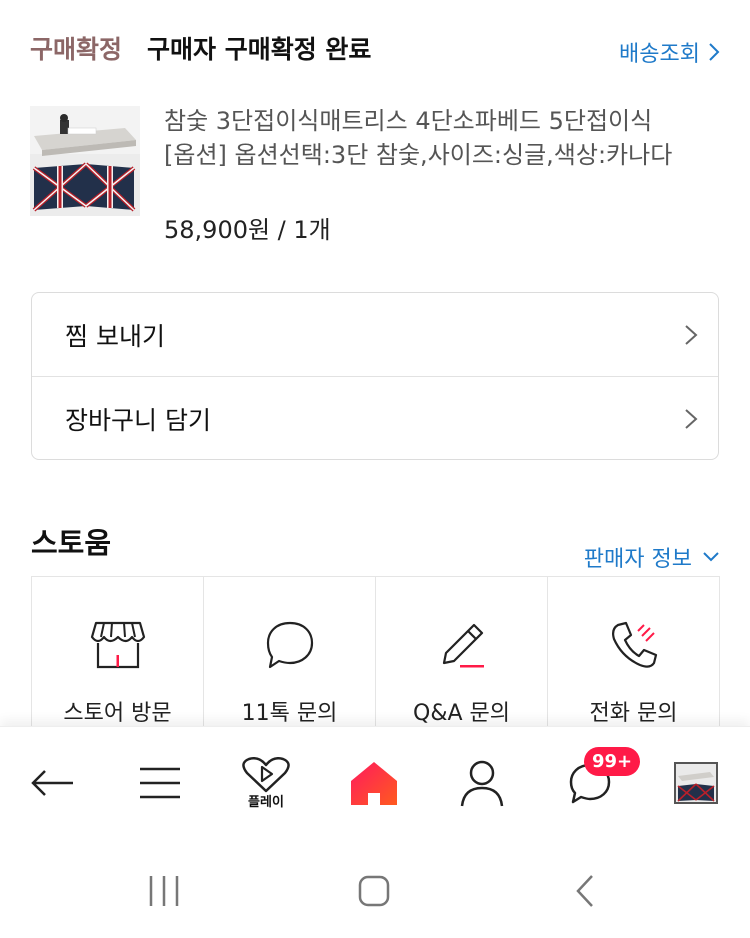 The width and height of the screenshot is (750, 938). Describe the element at coordinates (711, 557) in the screenshot. I see `chevron-down-icon` at that location.